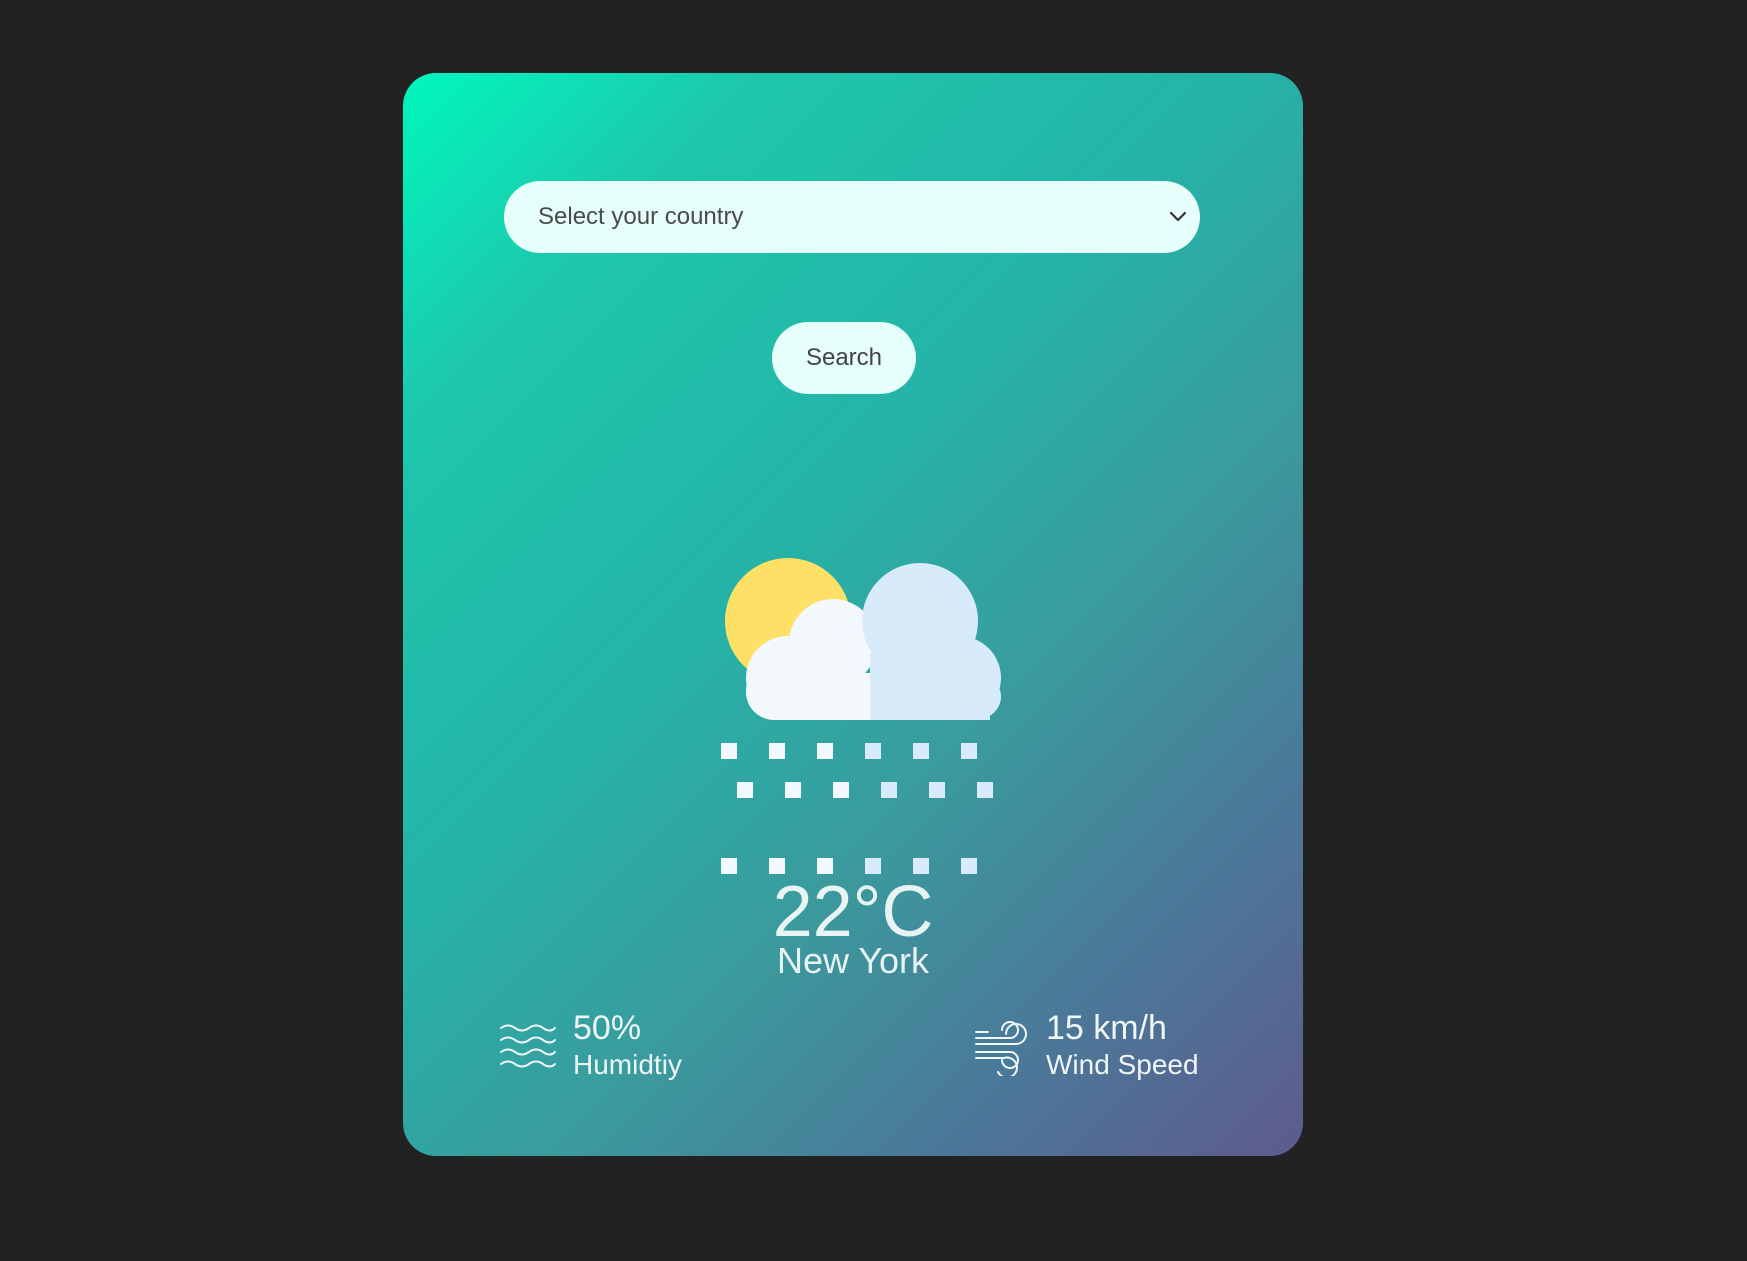  I want to click on temperature: 22°C, so click(853, 912).